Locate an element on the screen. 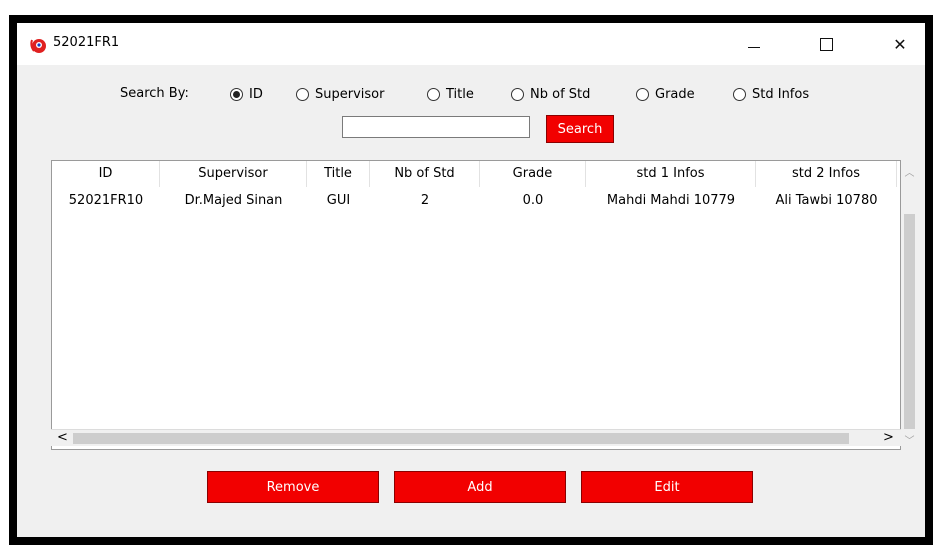 The height and width of the screenshot is (546, 935). radio-supervisor: Supervisor is located at coordinates (340, 94).